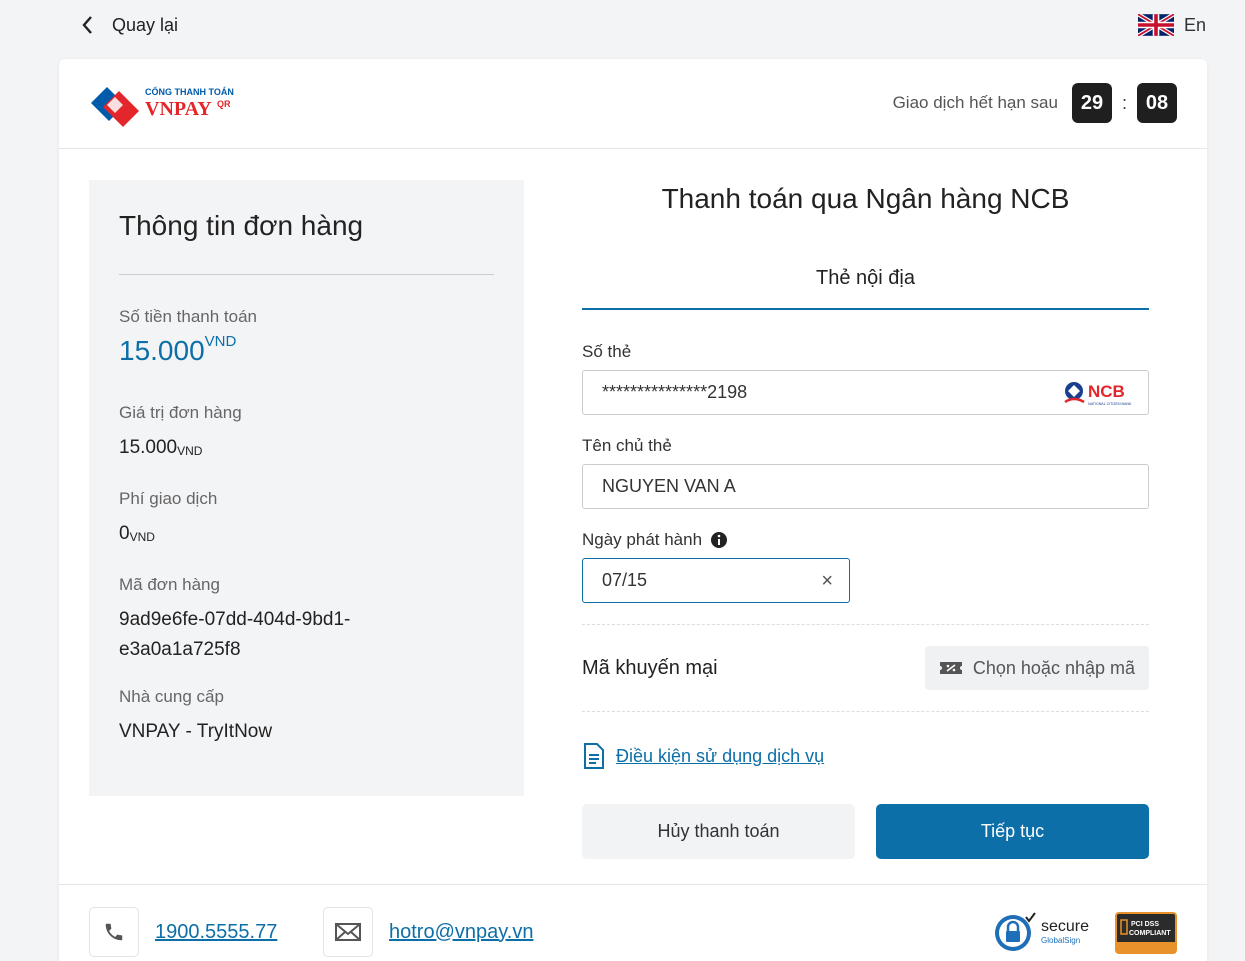  I want to click on expire-timer: Giao dịch hết hạn sau 29 : 08, so click(1035, 103).